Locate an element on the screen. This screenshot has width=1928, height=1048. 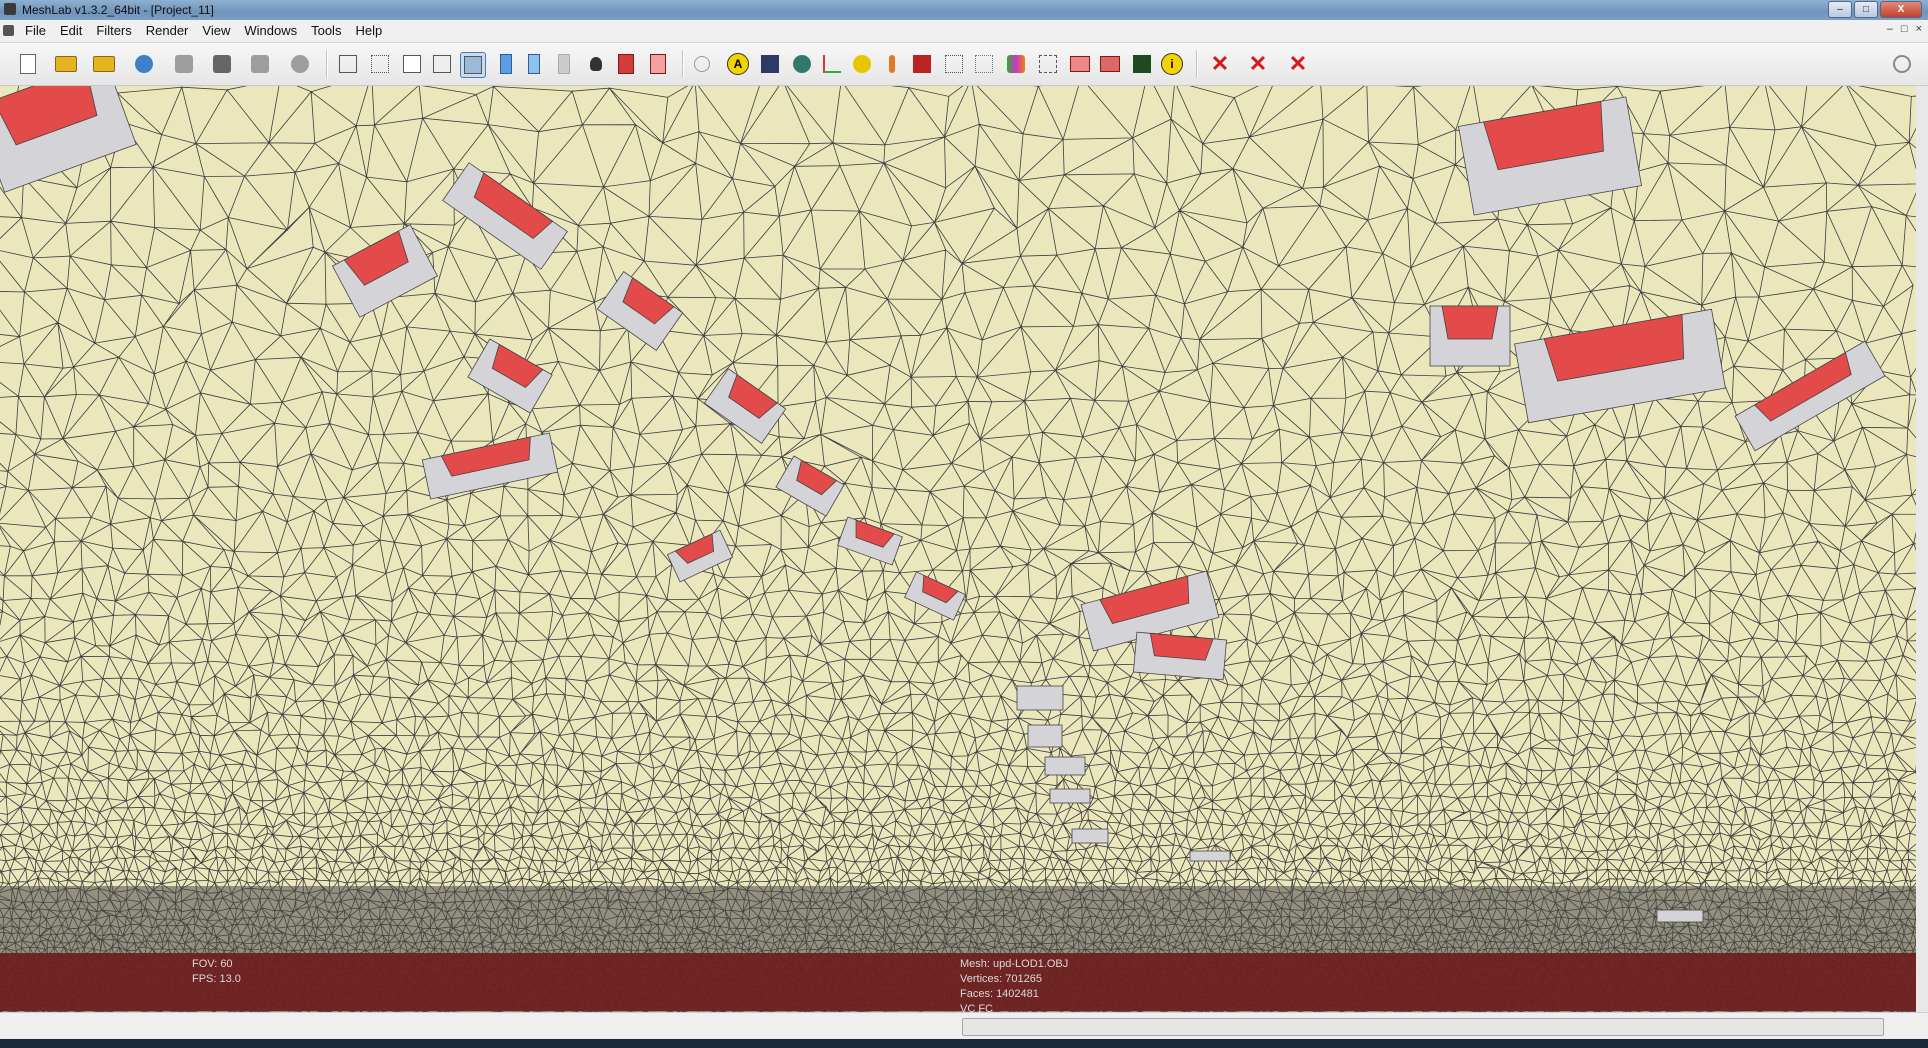
export-mesh-button is located at coordinates (184, 64).